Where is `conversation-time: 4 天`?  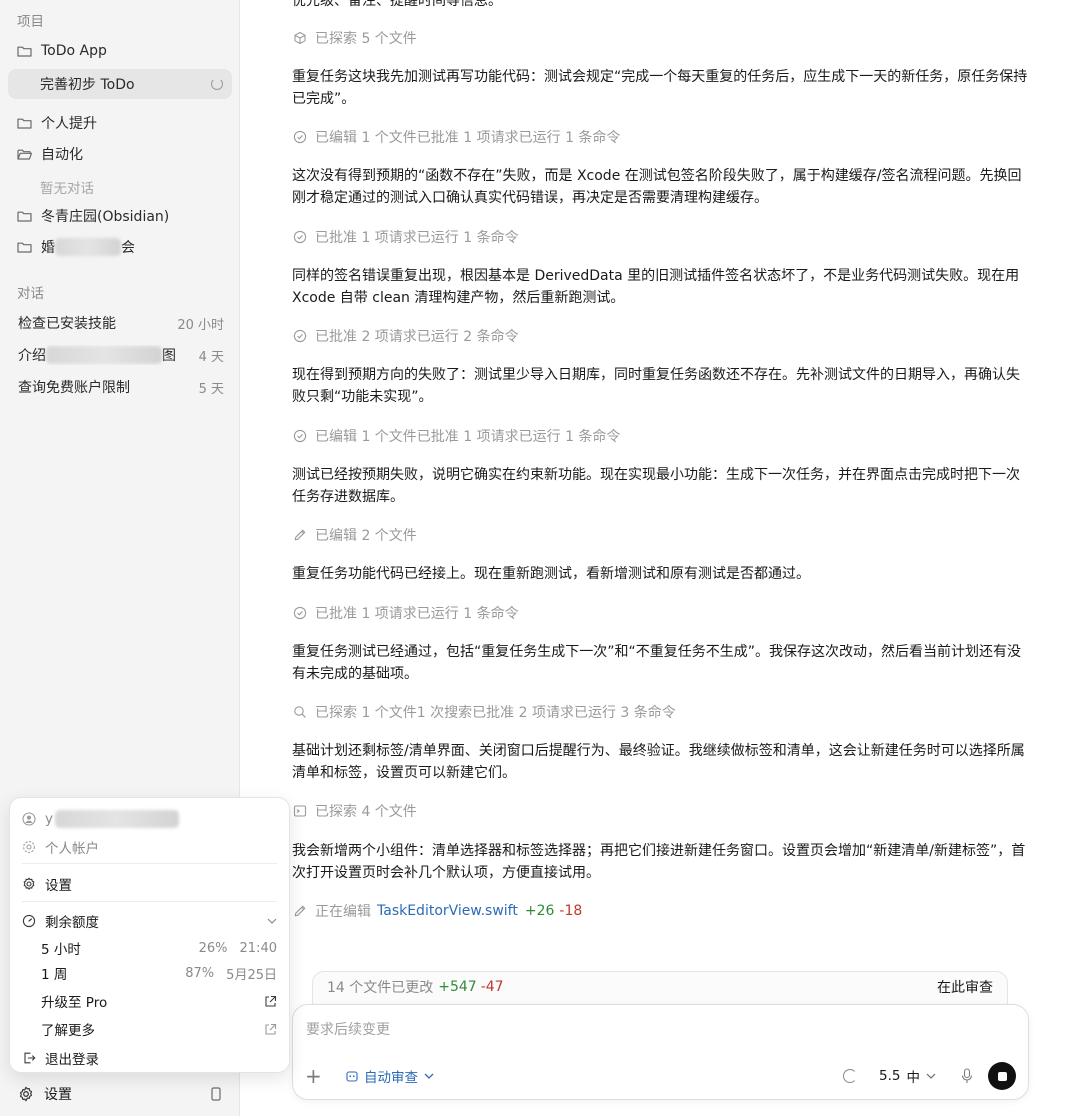 conversation-time: 4 天 is located at coordinates (211, 357).